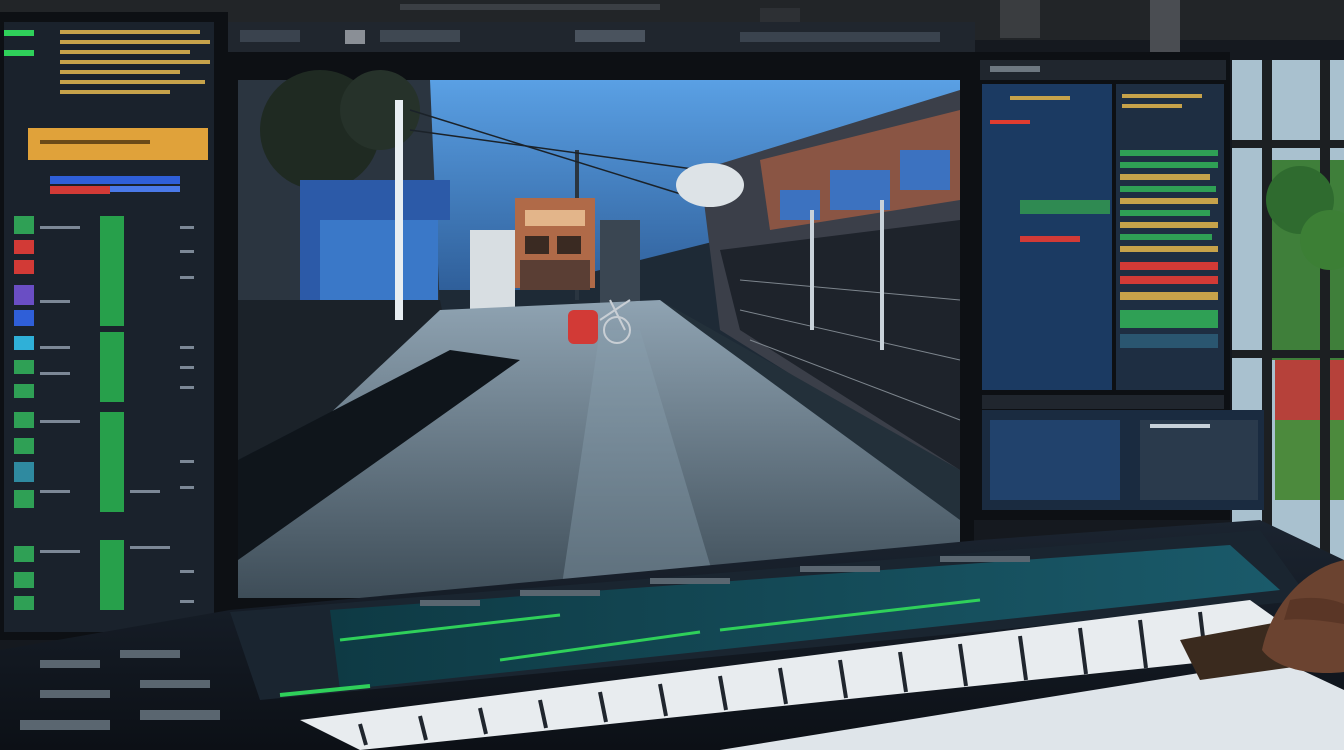 Image resolution: width=1344 pixels, height=750 pixels. What do you see at coordinates (555, 244) in the screenshot?
I see `building` at bounding box center [555, 244].